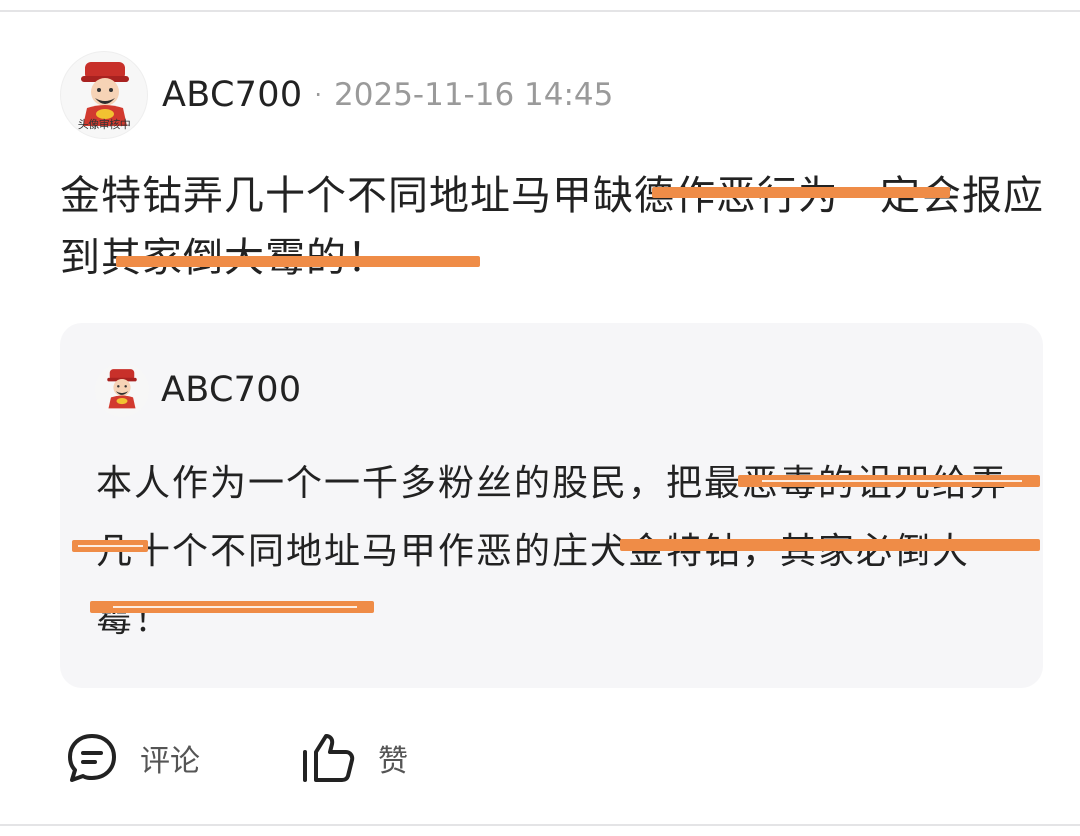  What do you see at coordinates (329, 758) in the screenshot?
I see `thumbs-up-icon` at bounding box center [329, 758].